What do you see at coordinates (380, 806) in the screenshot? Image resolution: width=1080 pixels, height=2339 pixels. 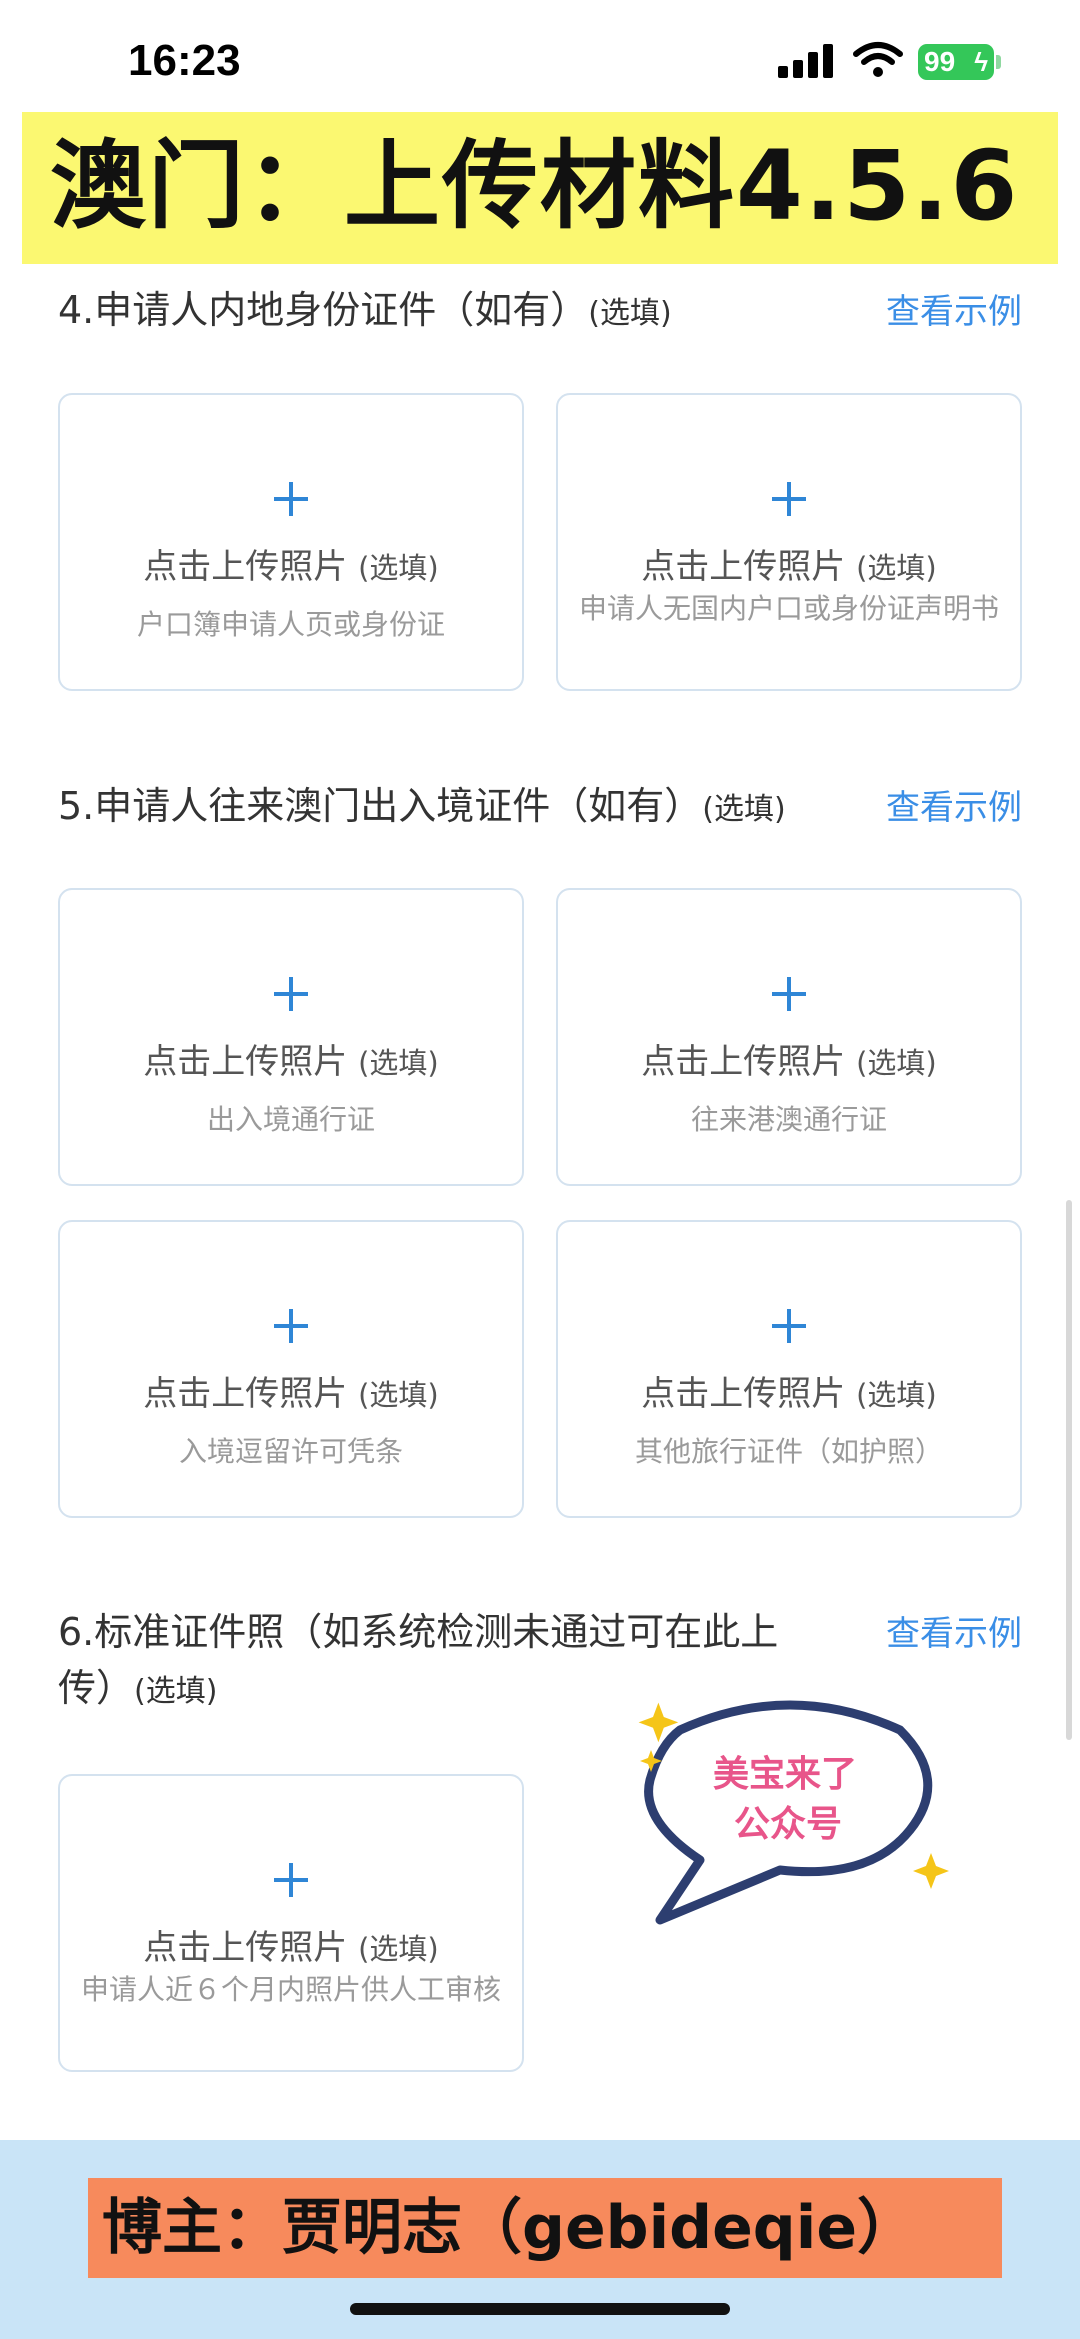 I see `section-title-text: 5.申请人往来澳门出入境证件（如有）` at bounding box center [380, 806].